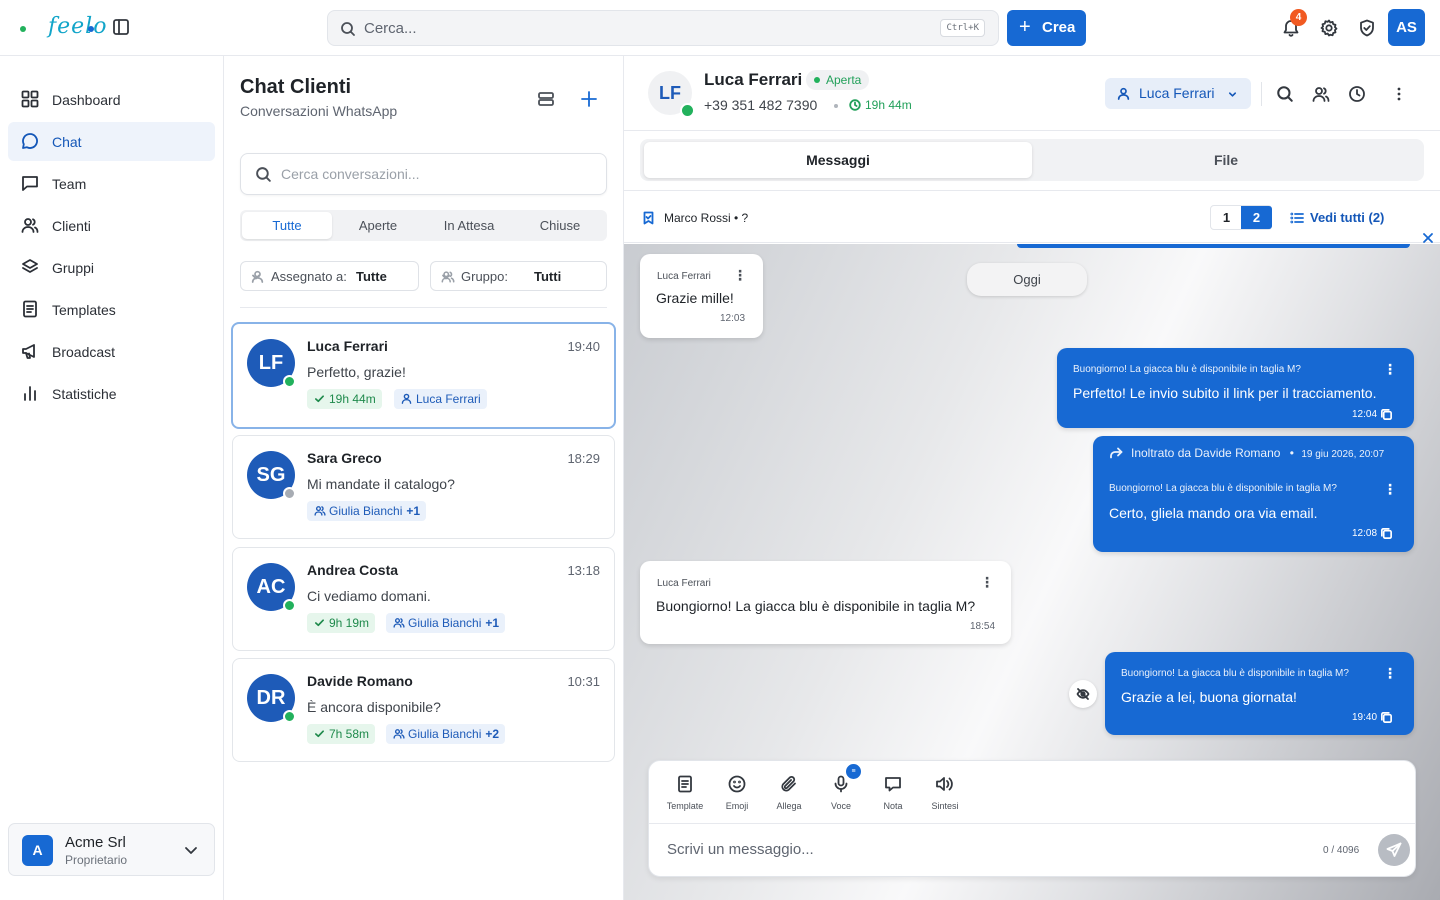  I want to click on smile-icon, so click(737, 784).